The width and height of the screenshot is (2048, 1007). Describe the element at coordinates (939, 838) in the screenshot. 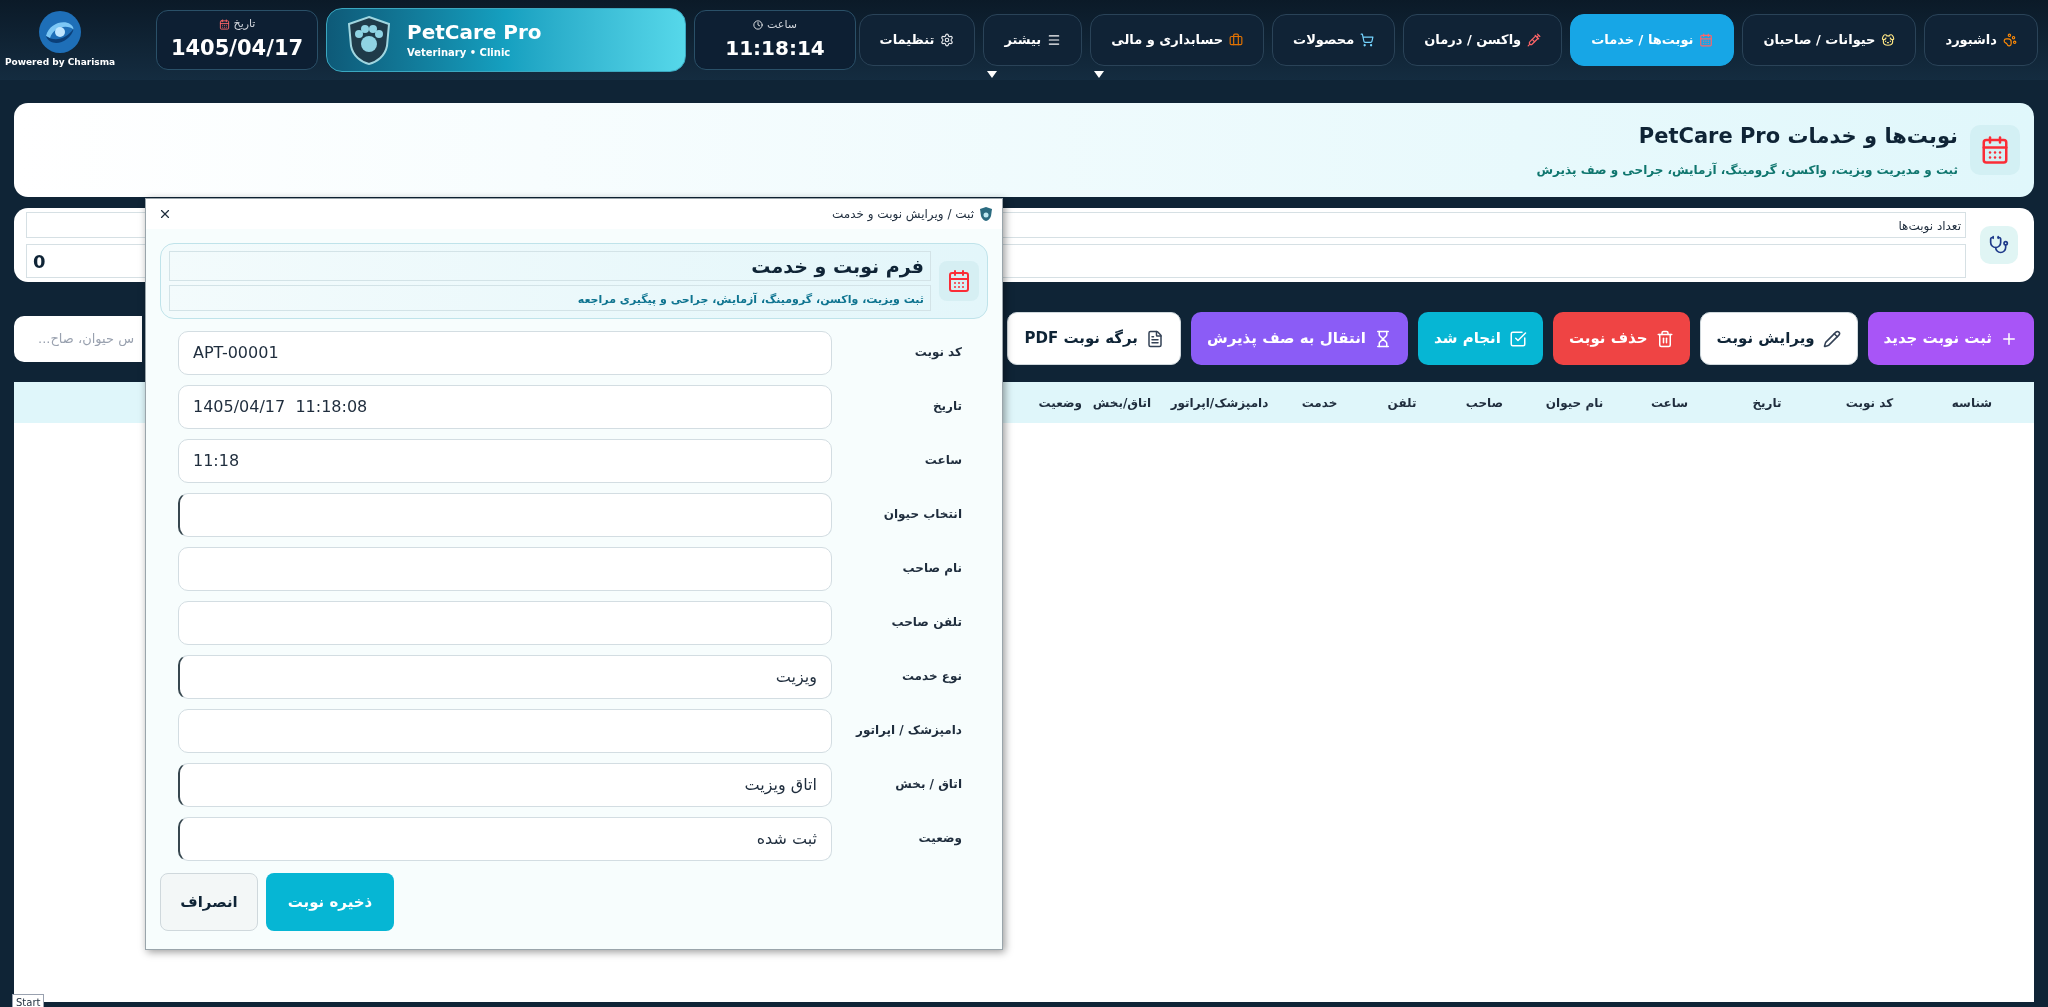

I see `field-label: وضعیت` at that location.